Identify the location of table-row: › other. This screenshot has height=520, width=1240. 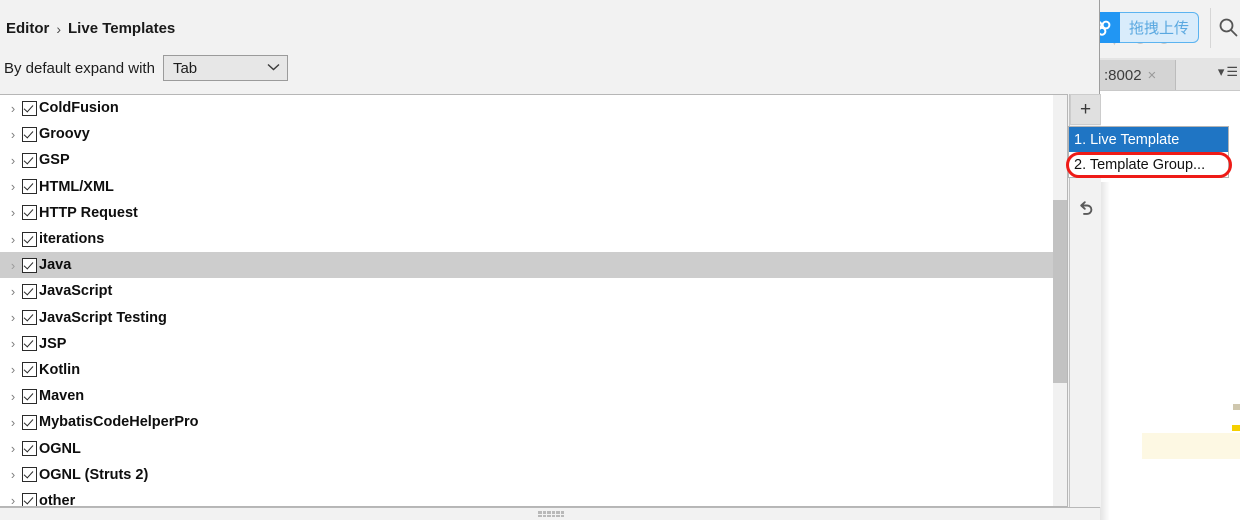
(533, 497).